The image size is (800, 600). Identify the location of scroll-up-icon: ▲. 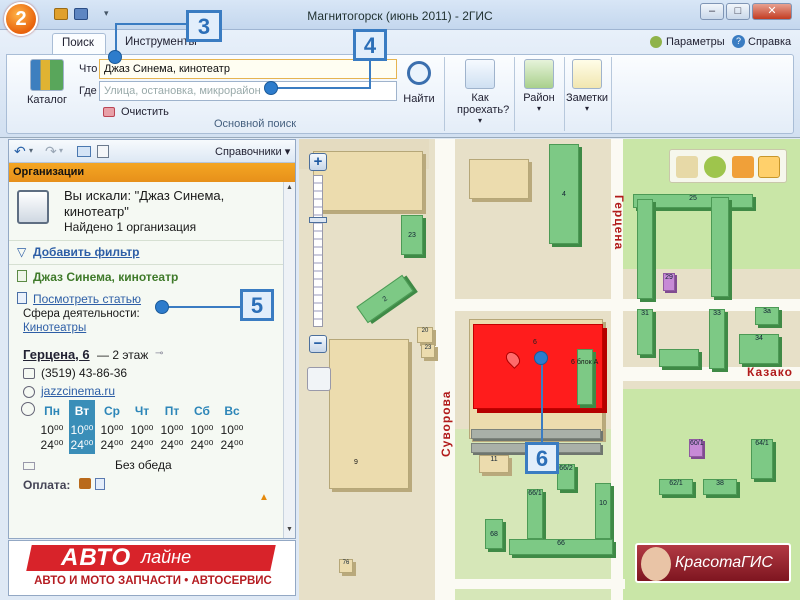
(289, 187).